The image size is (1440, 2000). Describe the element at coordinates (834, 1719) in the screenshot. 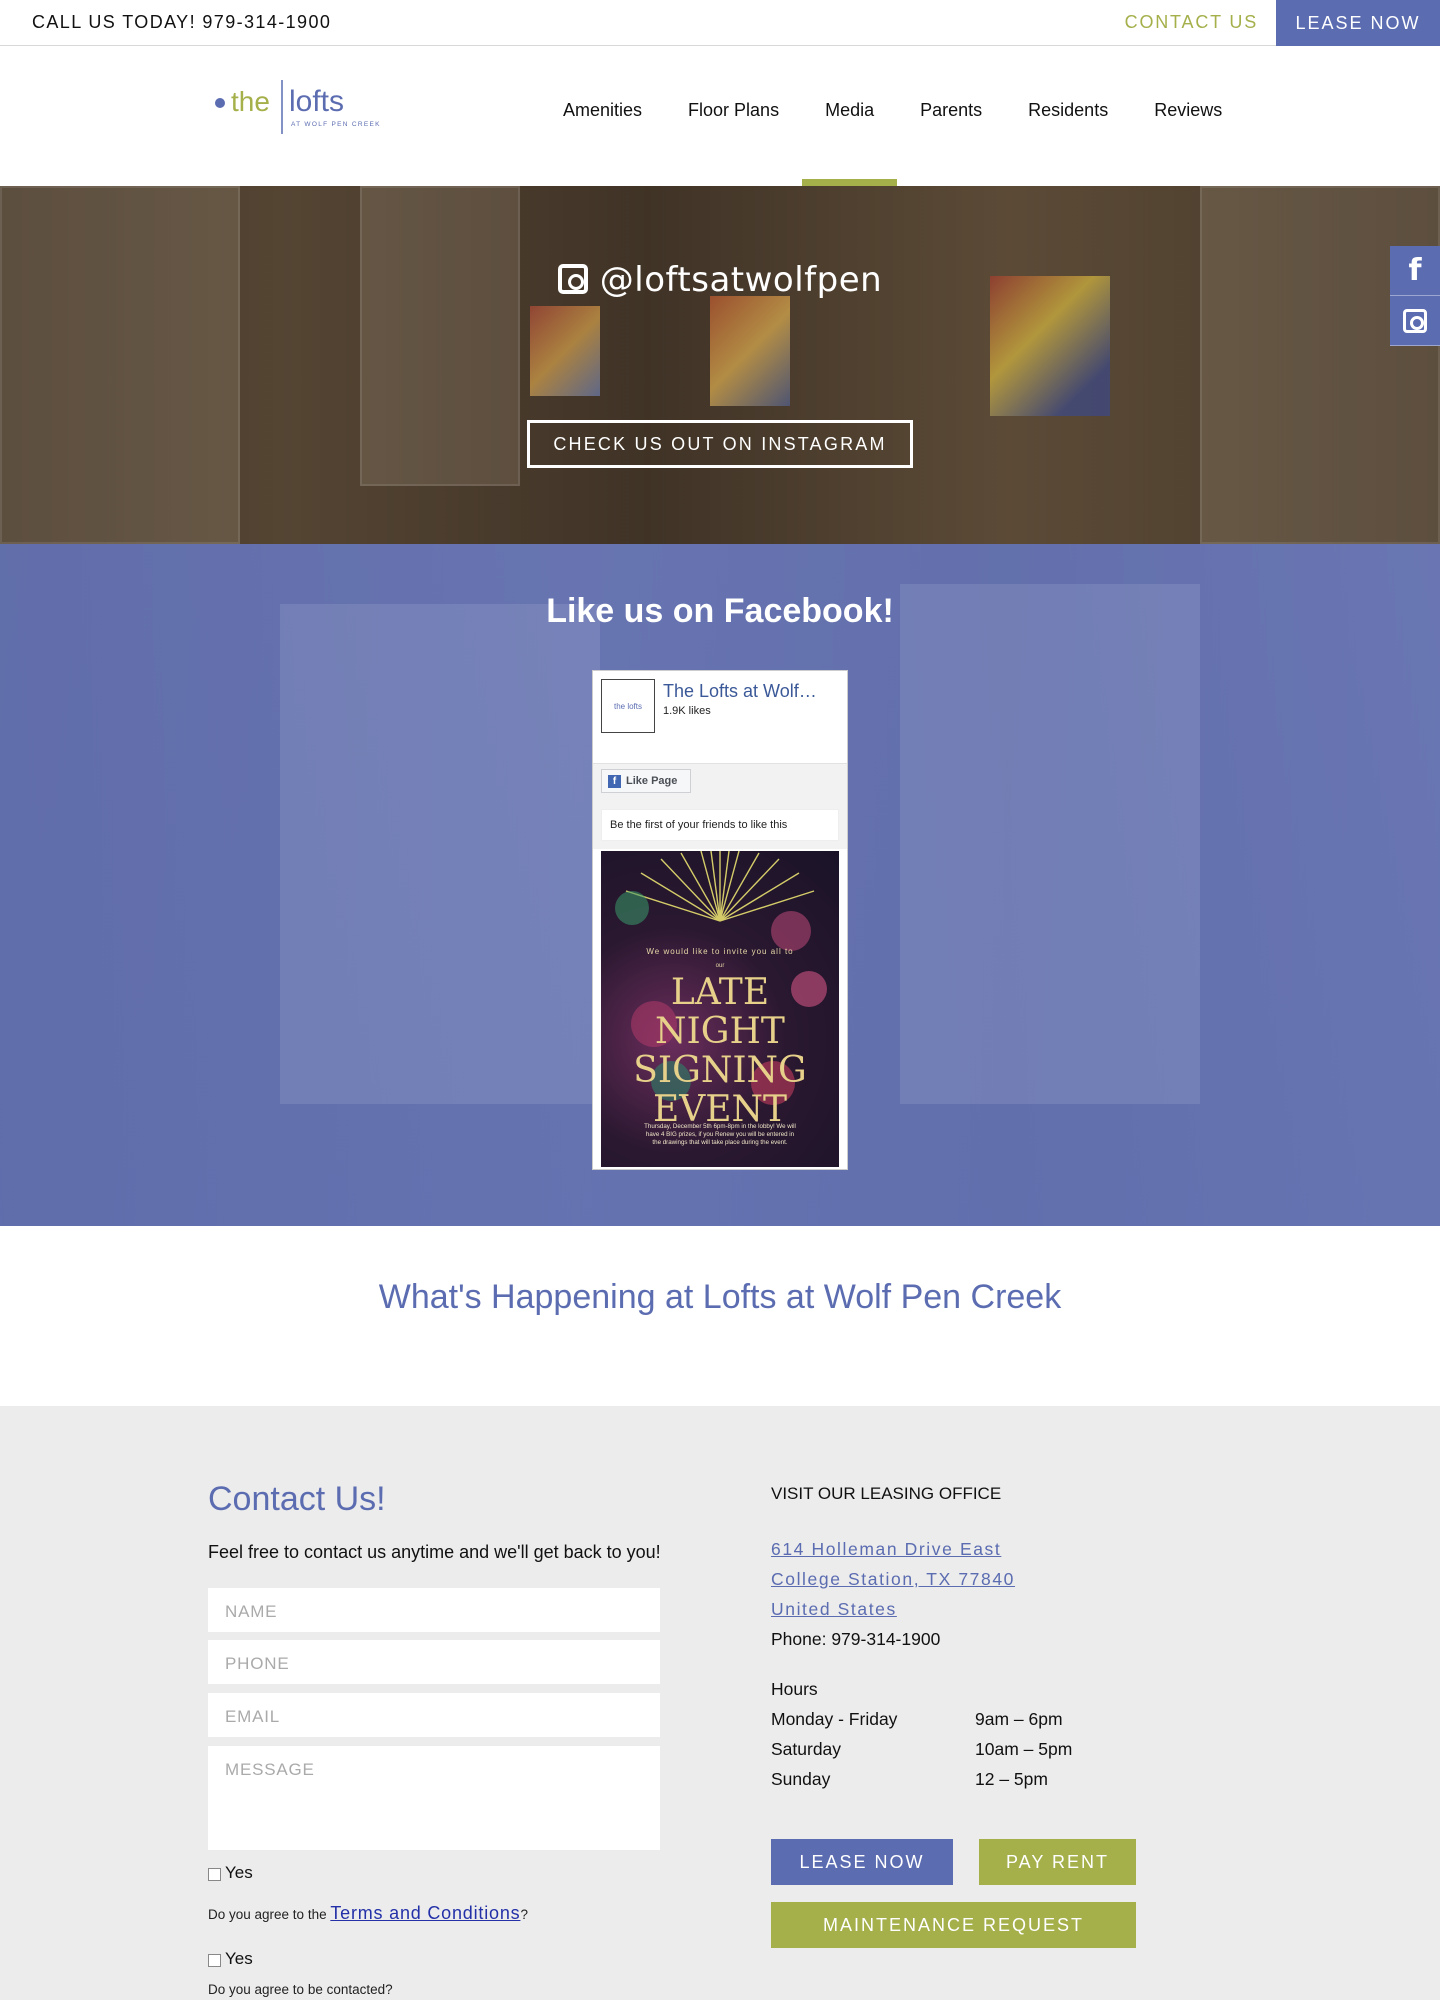

I see `hours-day: Monday - Friday` at that location.